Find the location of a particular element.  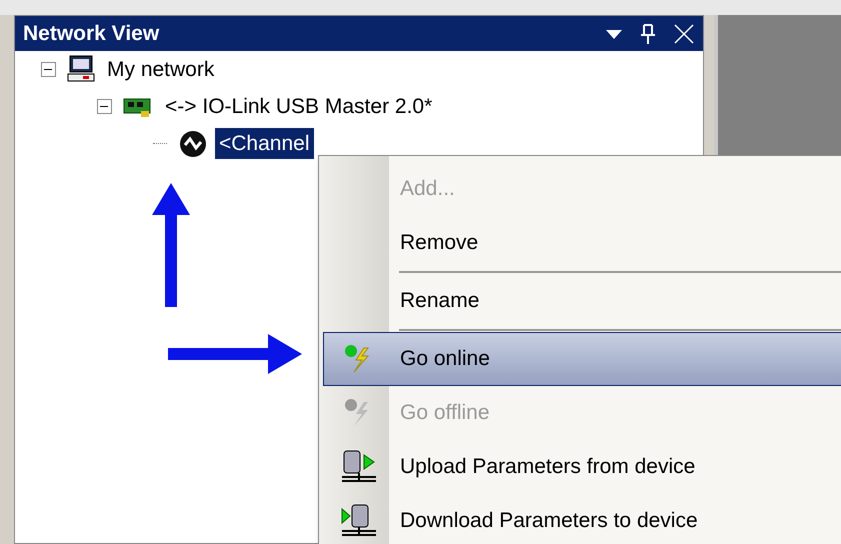

device-icon is located at coordinates (193, 144).